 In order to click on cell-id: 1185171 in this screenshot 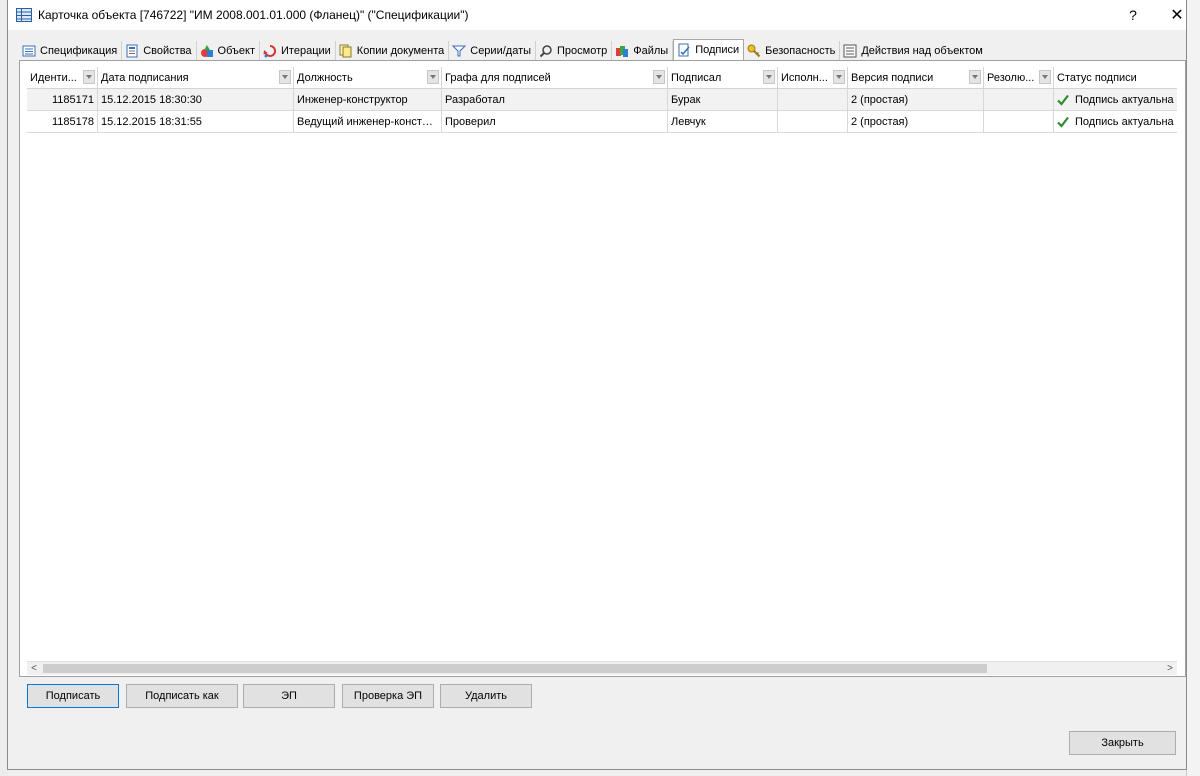, I will do `click(62, 100)`.